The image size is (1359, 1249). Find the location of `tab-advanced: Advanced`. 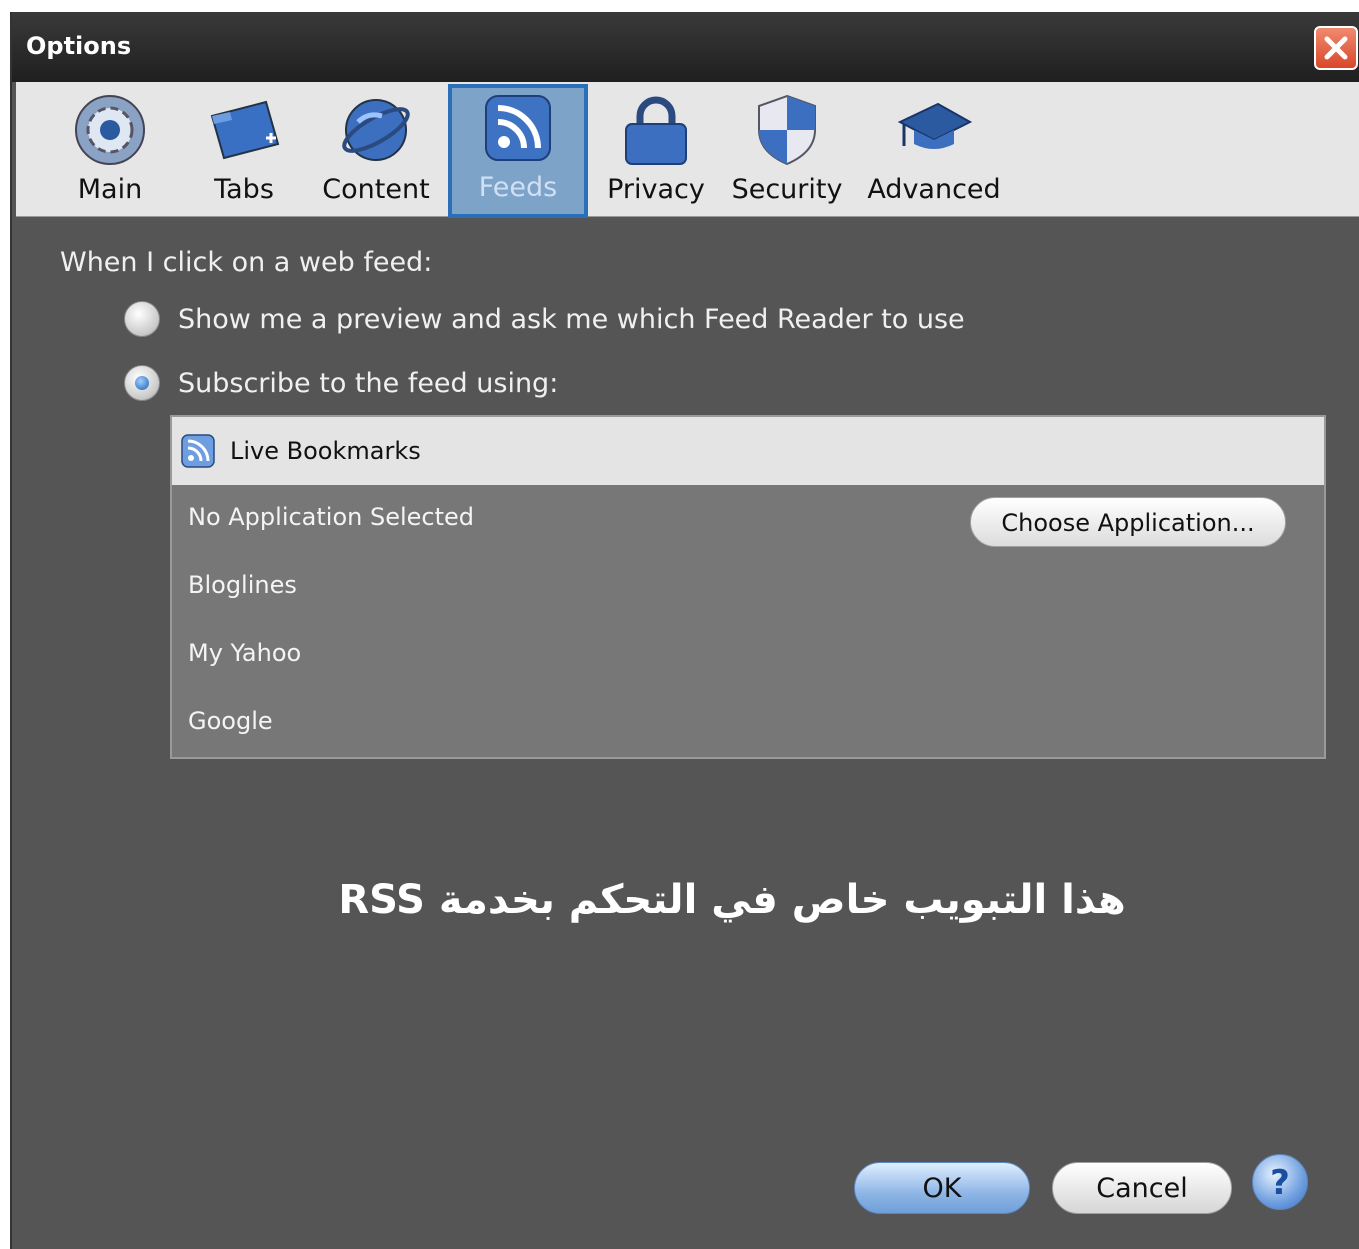

tab-advanced: Advanced is located at coordinates (934, 148).